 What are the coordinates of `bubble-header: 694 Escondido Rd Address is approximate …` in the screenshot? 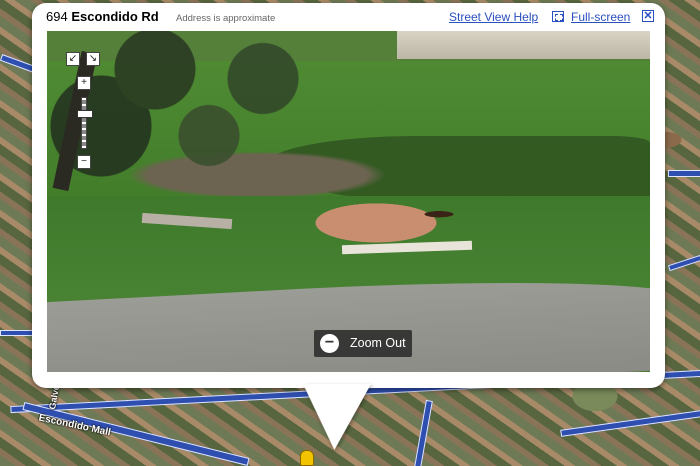 It's located at (352, 18).